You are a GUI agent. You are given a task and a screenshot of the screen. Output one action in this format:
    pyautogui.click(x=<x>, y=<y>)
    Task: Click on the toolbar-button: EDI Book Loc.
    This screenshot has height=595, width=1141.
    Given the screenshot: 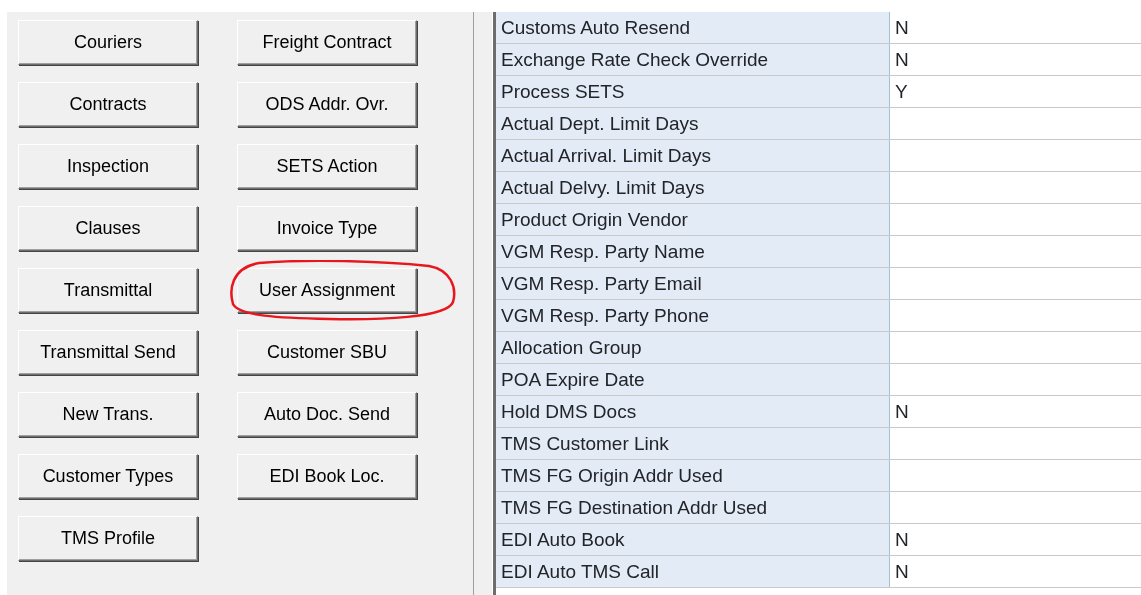 What is the action you would take?
    pyautogui.click(x=327, y=476)
    